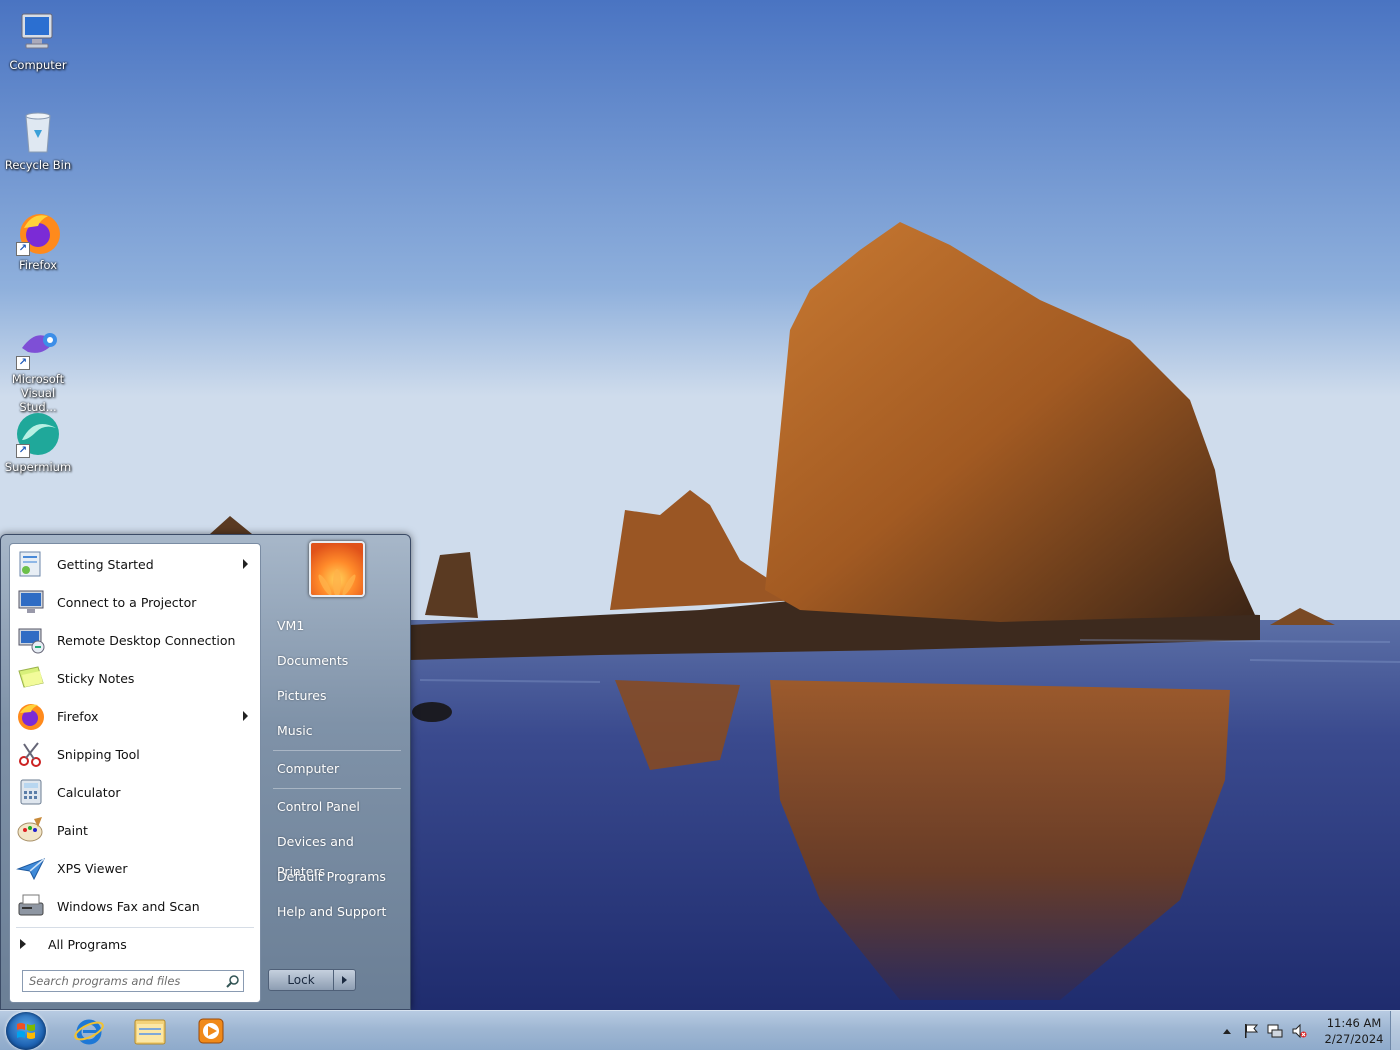 Image resolution: width=1400 pixels, height=1050 pixels. What do you see at coordinates (335, 912) in the screenshot?
I see `link-help-support: Help and Support` at bounding box center [335, 912].